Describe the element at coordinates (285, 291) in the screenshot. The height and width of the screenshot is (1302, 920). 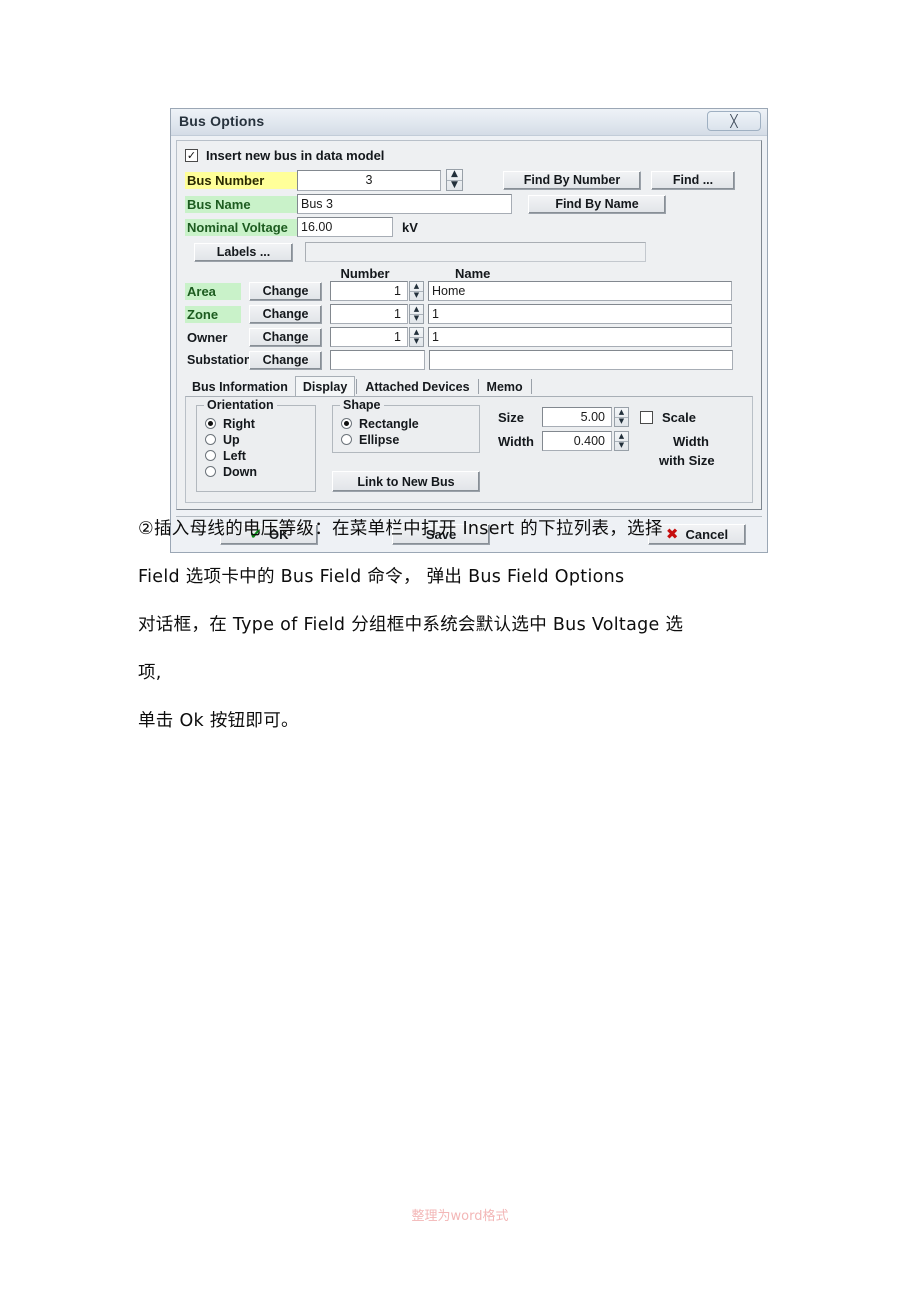
I see `area-change-button: Change` at that location.